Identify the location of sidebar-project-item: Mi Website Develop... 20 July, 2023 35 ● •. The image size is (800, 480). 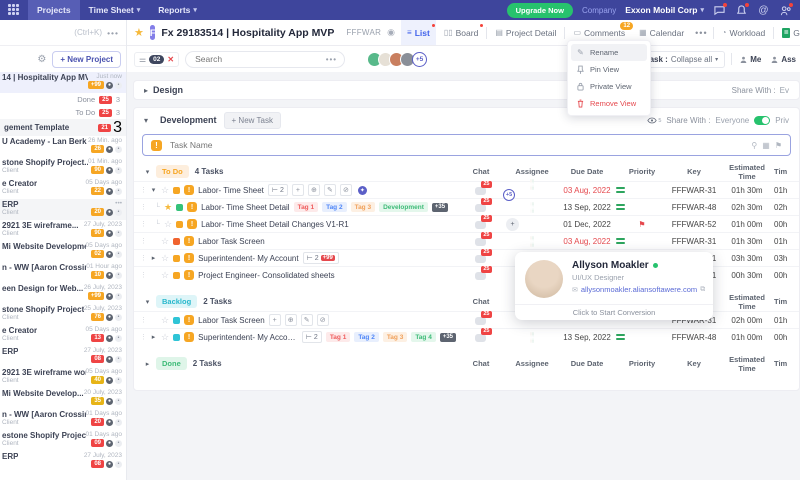
(63, 398).